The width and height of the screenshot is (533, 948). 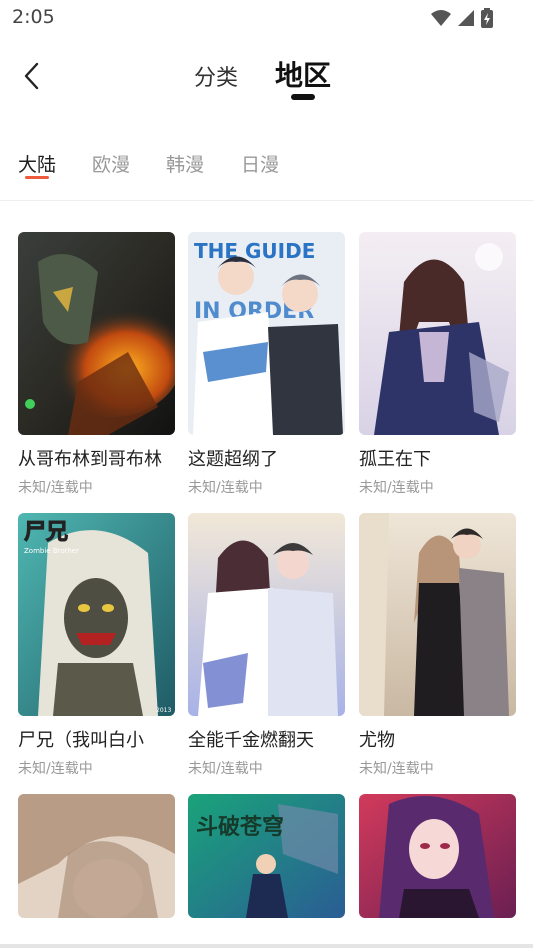 What do you see at coordinates (251, 740) in the screenshot?
I see `comic-title: 全能千金燃翻天` at bounding box center [251, 740].